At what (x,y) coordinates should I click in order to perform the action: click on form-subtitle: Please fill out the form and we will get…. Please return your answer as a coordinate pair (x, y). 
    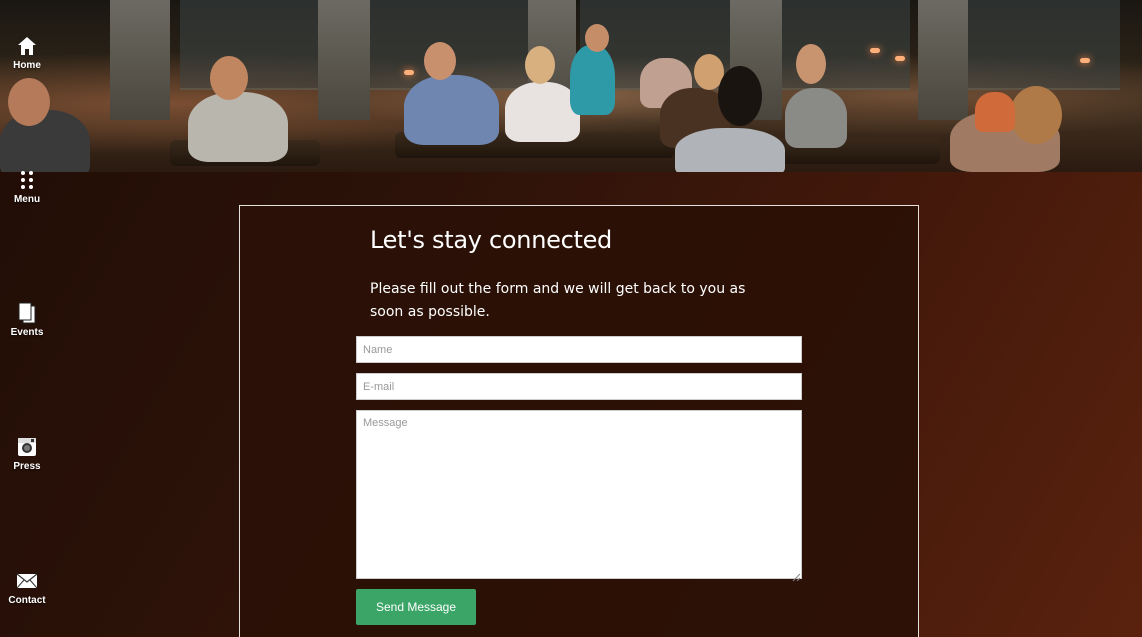
    Looking at the image, I should click on (558, 300).